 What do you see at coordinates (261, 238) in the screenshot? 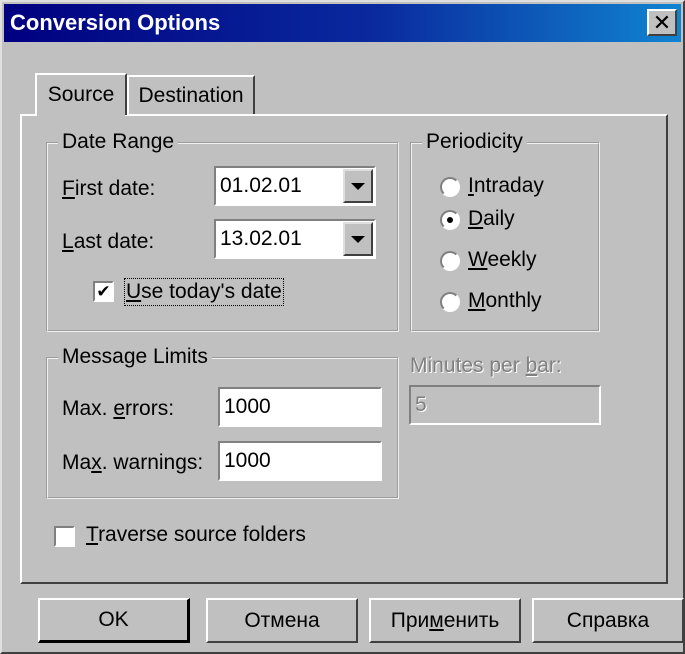
I see `last-date-value: 13.02.01` at bounding box center [261, 238].